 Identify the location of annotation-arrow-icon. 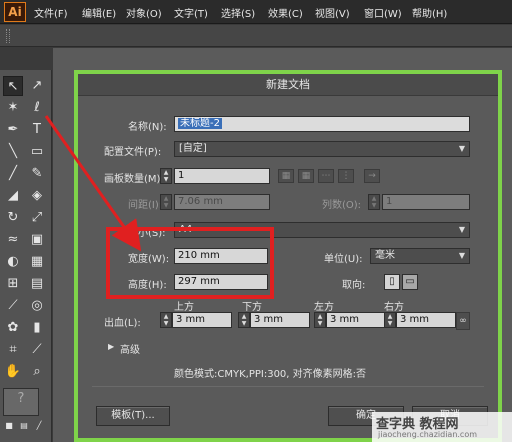
(93, 183).